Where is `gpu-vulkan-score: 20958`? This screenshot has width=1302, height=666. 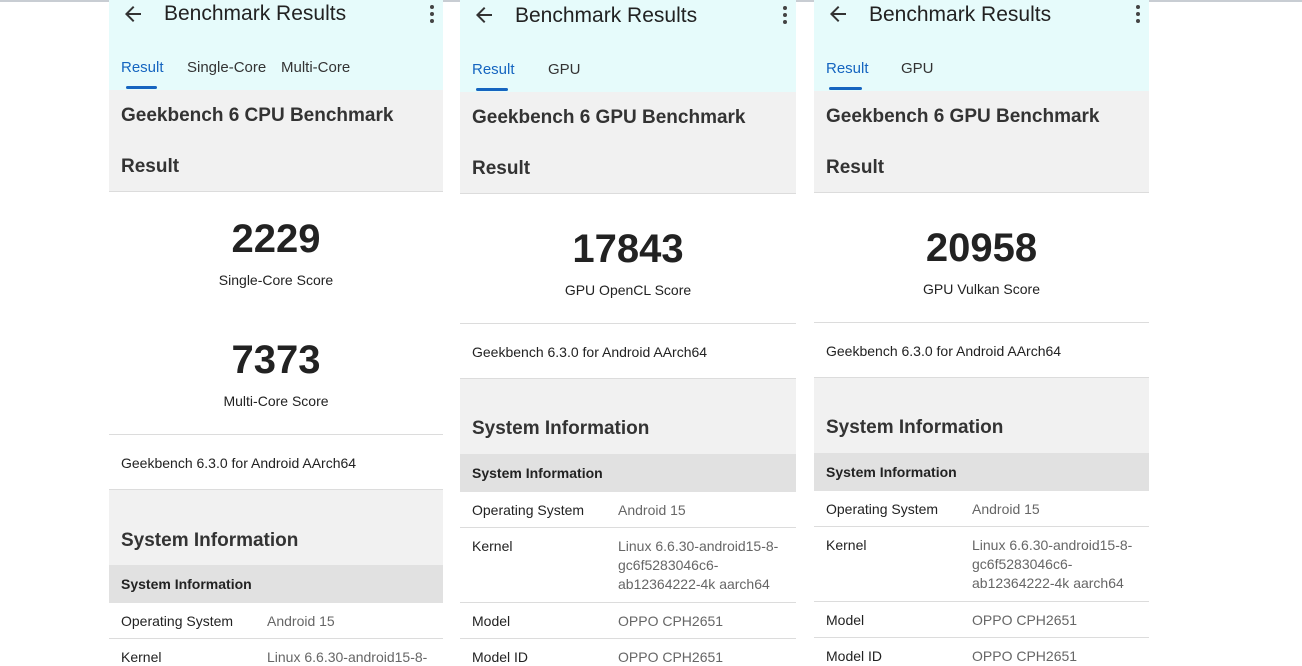 gpu-vulkan-score: 20958 is located at coordinates (981, 248).